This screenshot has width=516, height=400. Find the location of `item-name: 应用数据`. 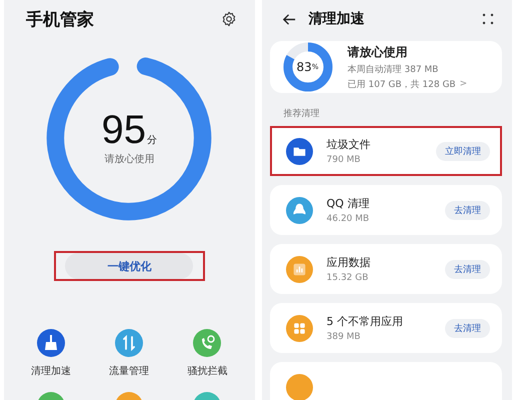

item-name: 应用数据 is located at coordinates (349, 262).